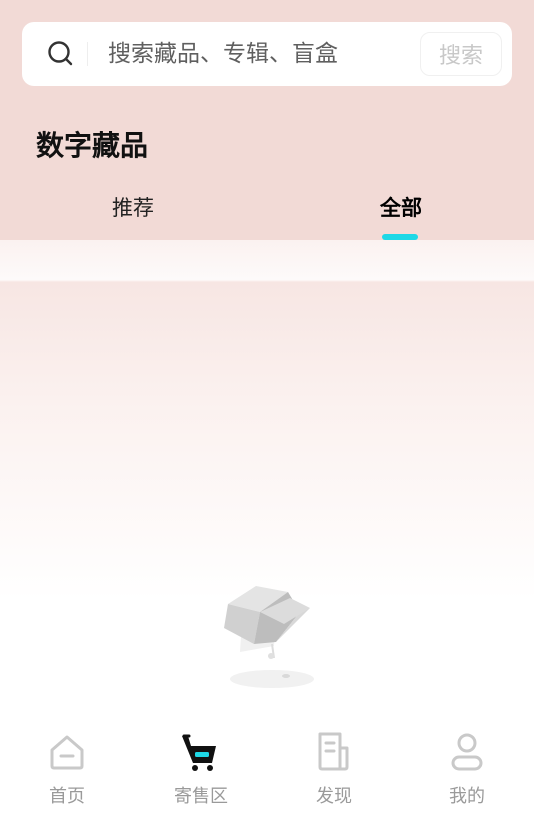 This screenshot has width=534, height=828. What do you see at coordinates (467, 752) in the screenshot?
I see `profile-icon` at bounding box center [467, 752].